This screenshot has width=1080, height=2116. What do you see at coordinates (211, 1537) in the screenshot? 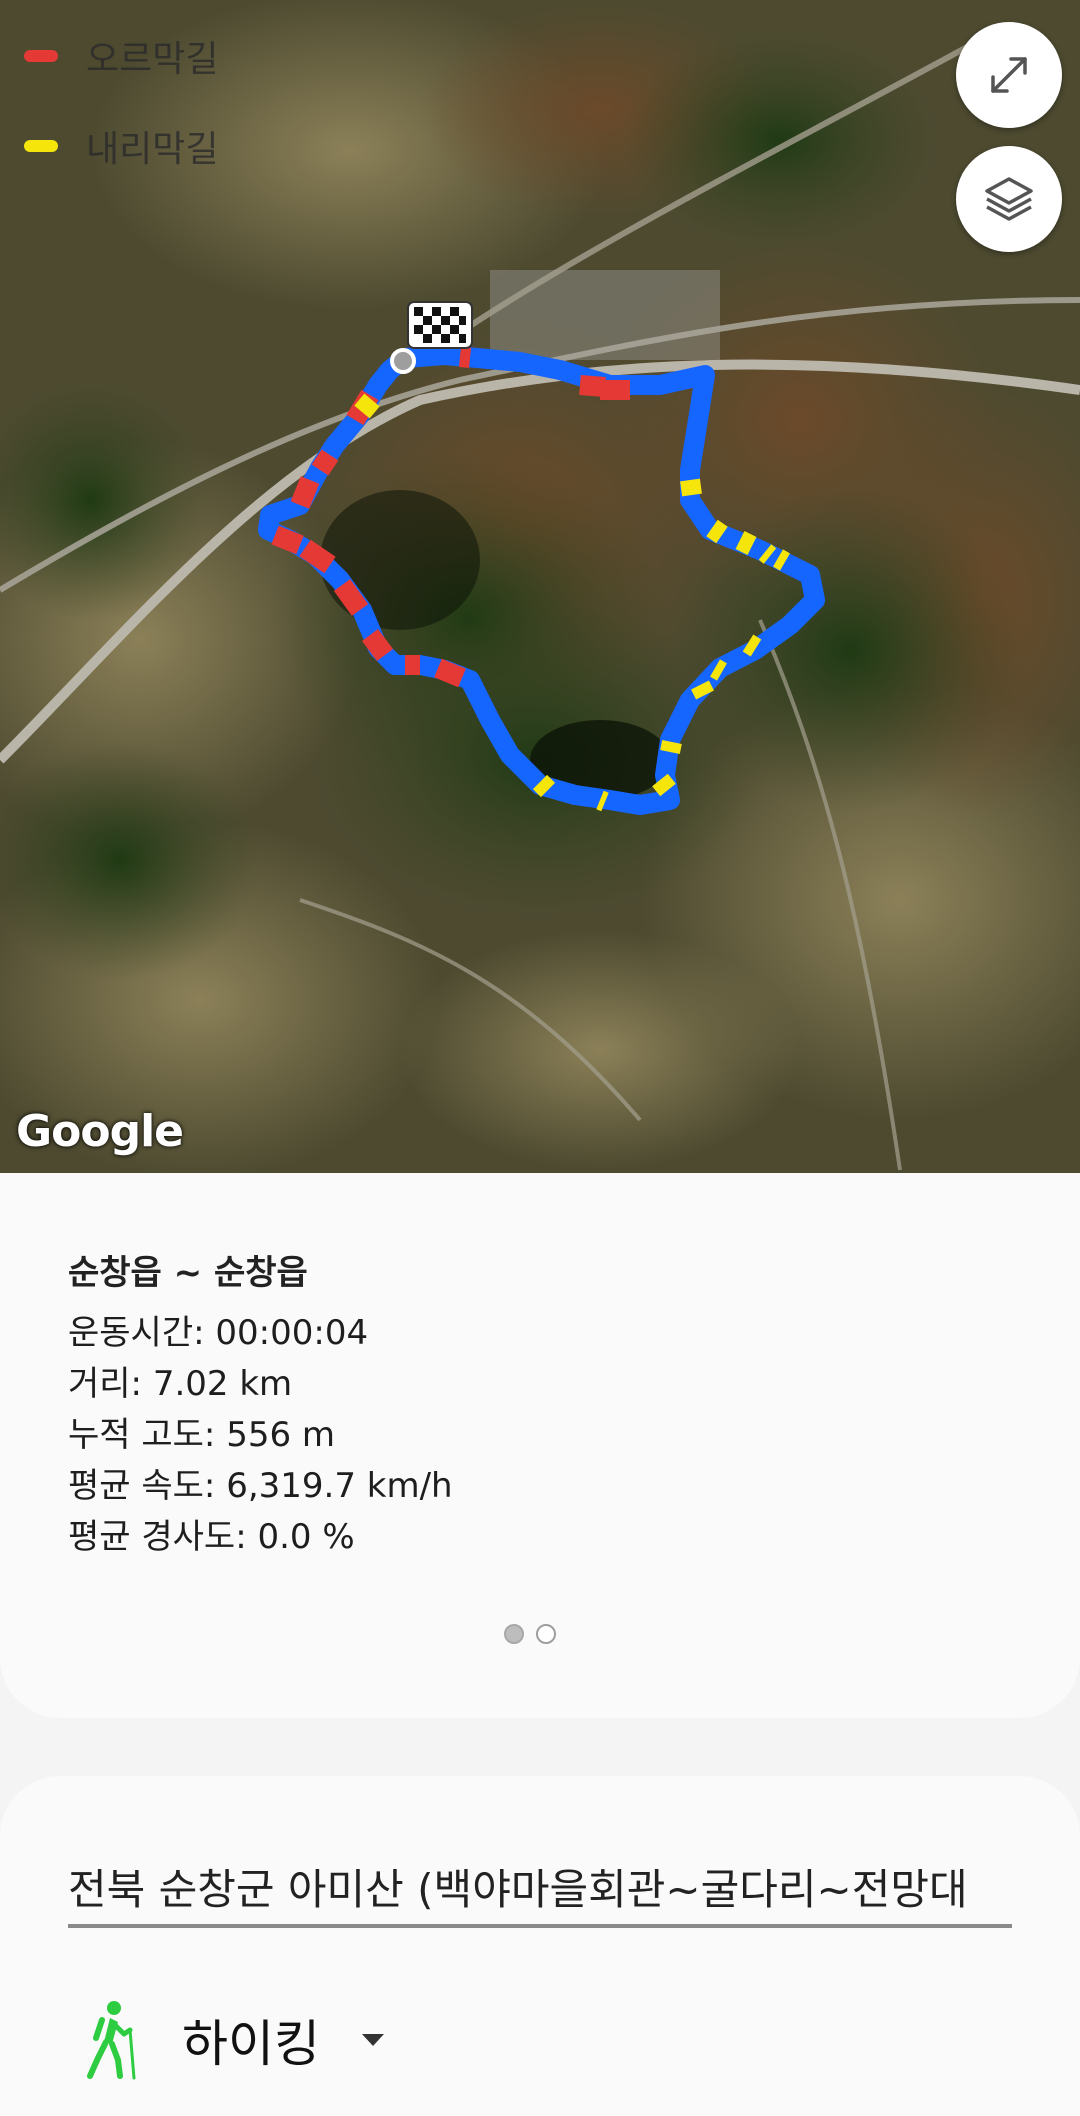
I see `stat-average-grade: 평균 경사도: 0.0 %` at bounding box center [211, 1537].